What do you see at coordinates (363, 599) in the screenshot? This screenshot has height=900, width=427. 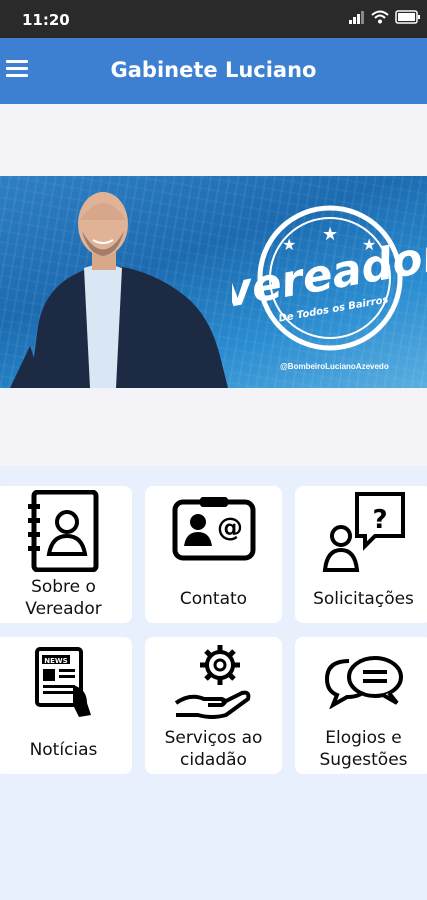 I see `menu-card-label-line1: Solicitações` at bounding box center [363, 599].